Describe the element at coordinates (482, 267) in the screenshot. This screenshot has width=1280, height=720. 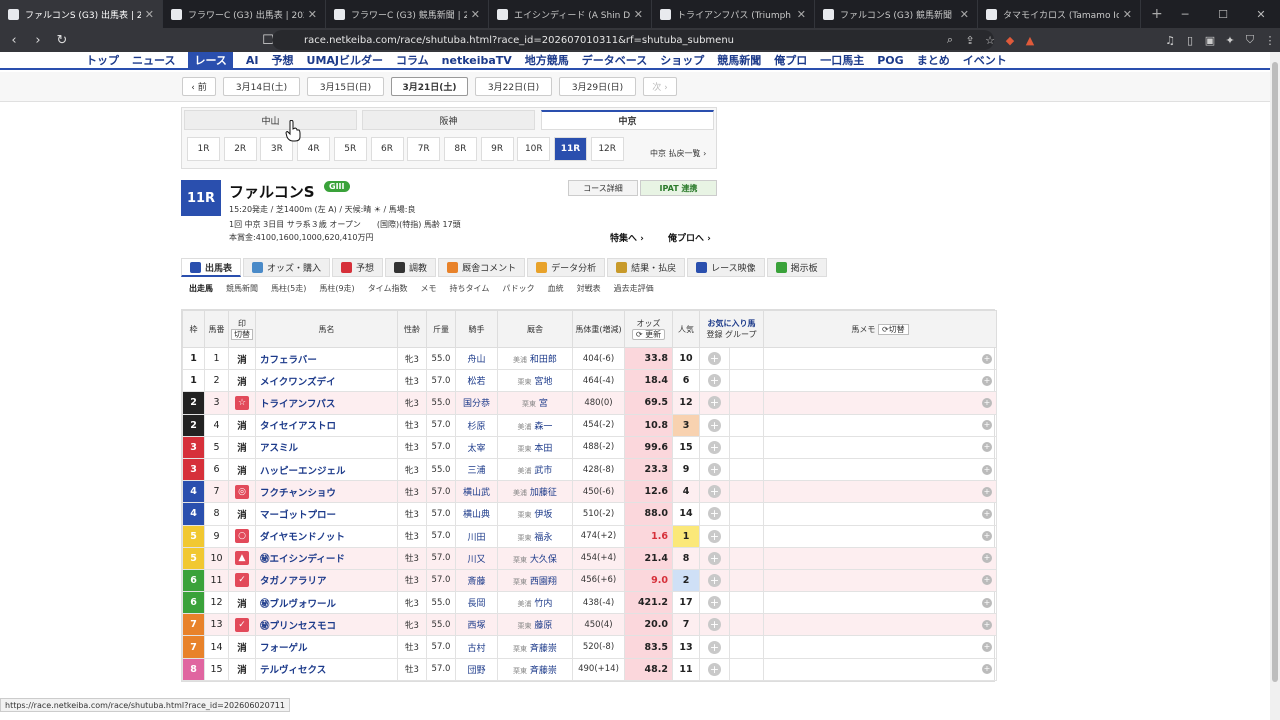
I see `subtab: 厩舎コメント` at that location.